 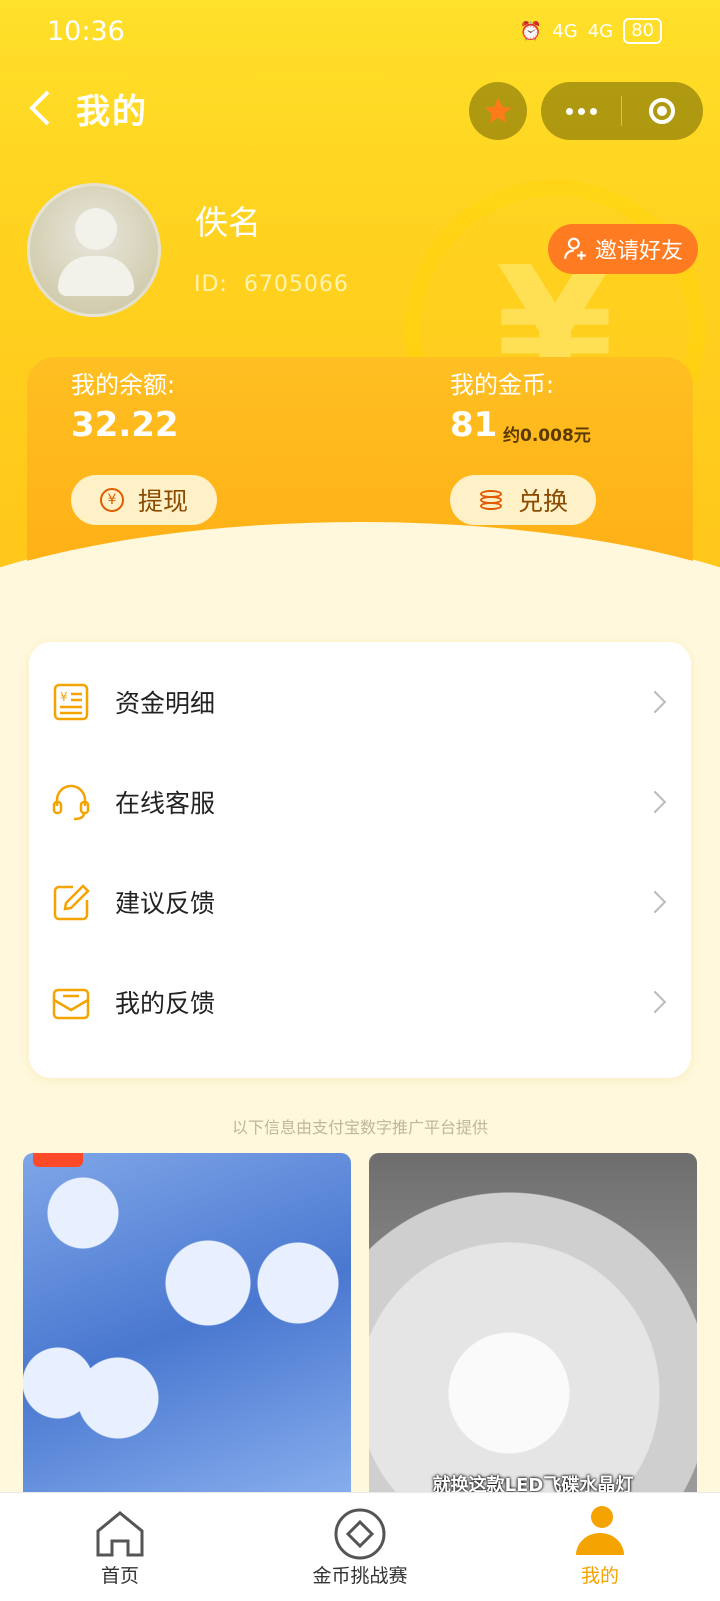 What do you see at coordinates (71, 1004) in the screenshot?
I see `inbox-icon` at bounding box center [71, 1004].